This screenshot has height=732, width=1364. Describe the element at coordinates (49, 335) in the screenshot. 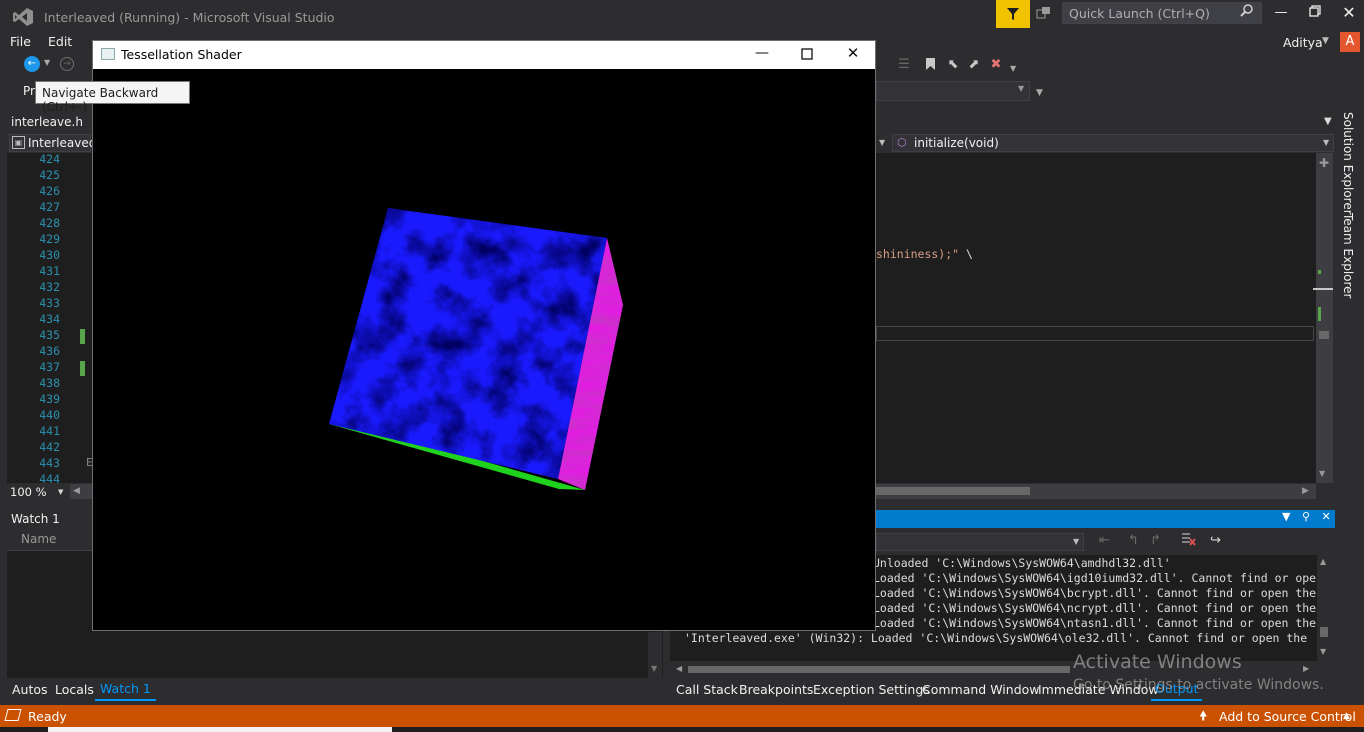

I see `line-number: 435` at that location.